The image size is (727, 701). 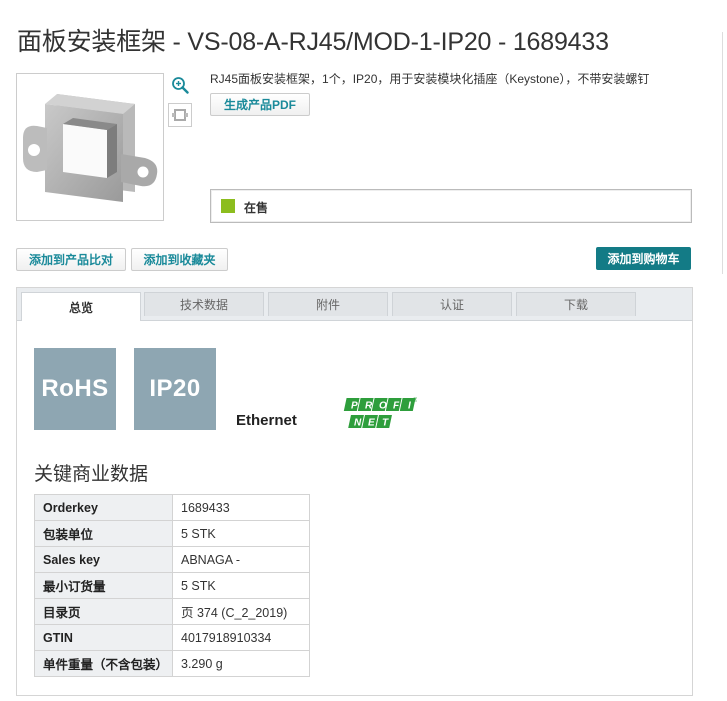 What do you see at coordinates (103, 663) in the screenshot?
I see `key-cell: 单件重量（不含包装）` at bounding box center [103, 663].